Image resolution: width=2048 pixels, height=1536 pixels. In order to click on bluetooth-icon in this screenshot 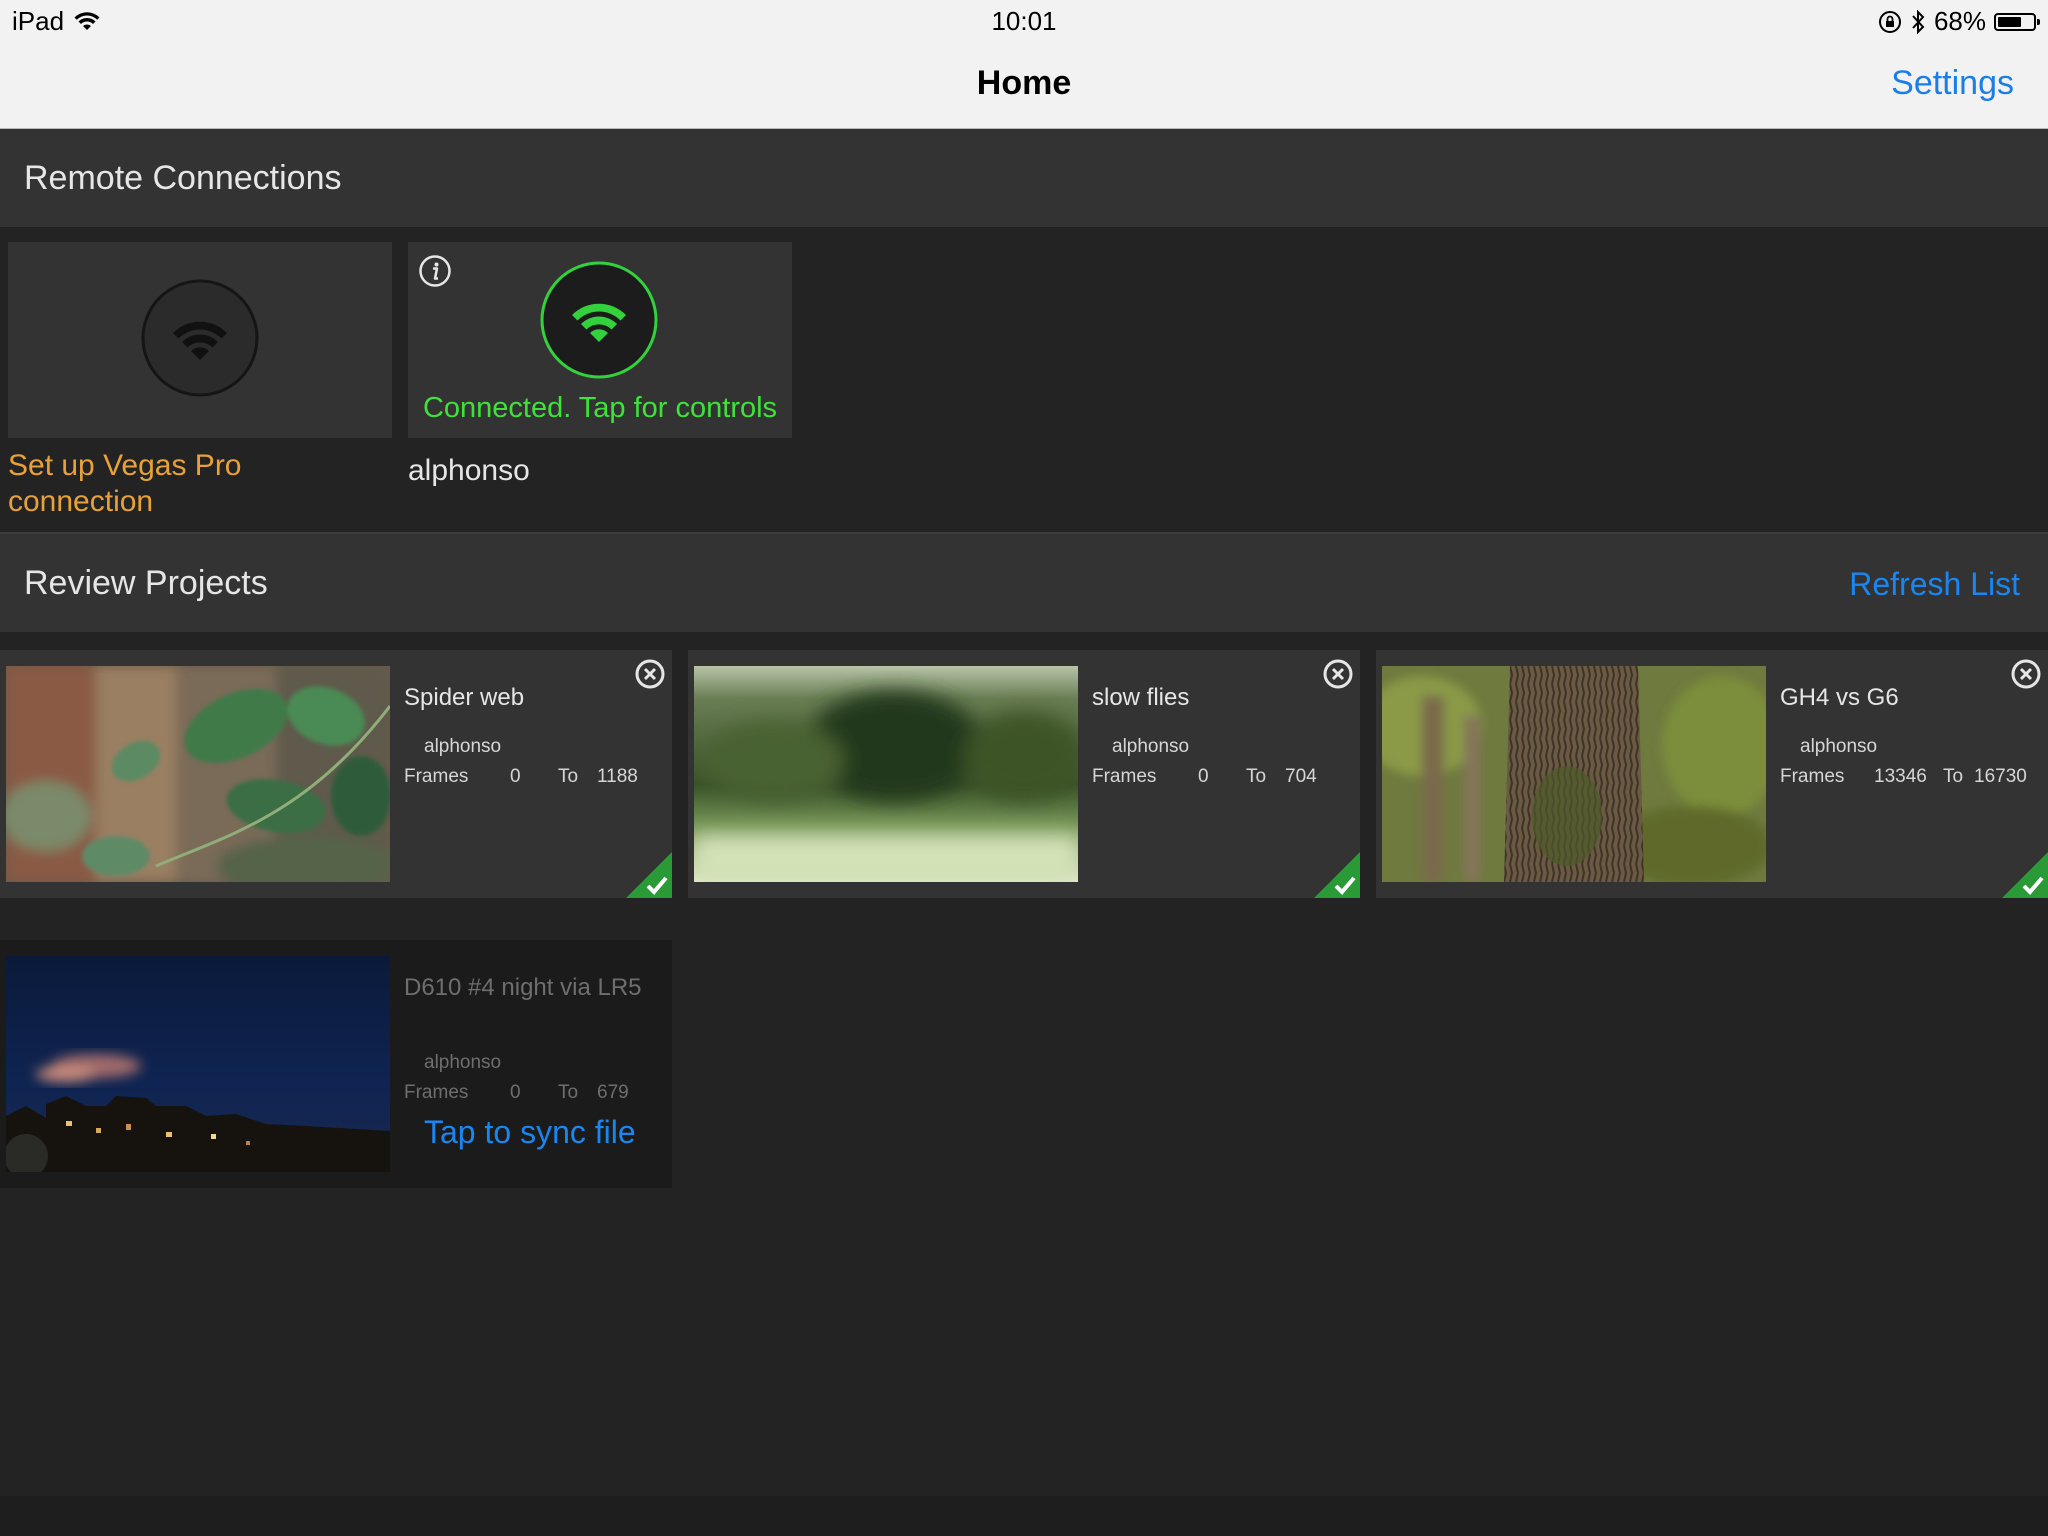, I will do `click(1918, 21)`.